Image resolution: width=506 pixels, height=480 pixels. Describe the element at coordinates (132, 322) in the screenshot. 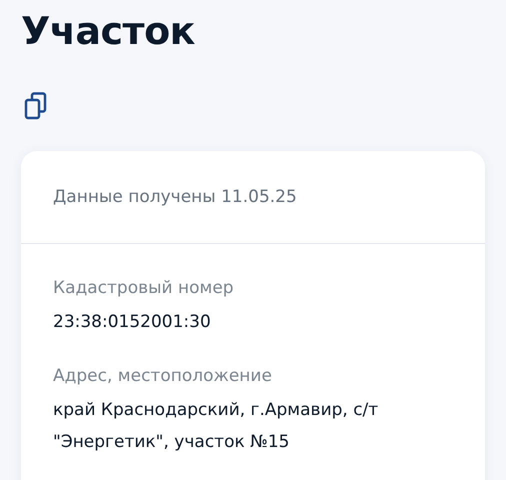

I see `field-value: 23:38:0152001:30` at that location.